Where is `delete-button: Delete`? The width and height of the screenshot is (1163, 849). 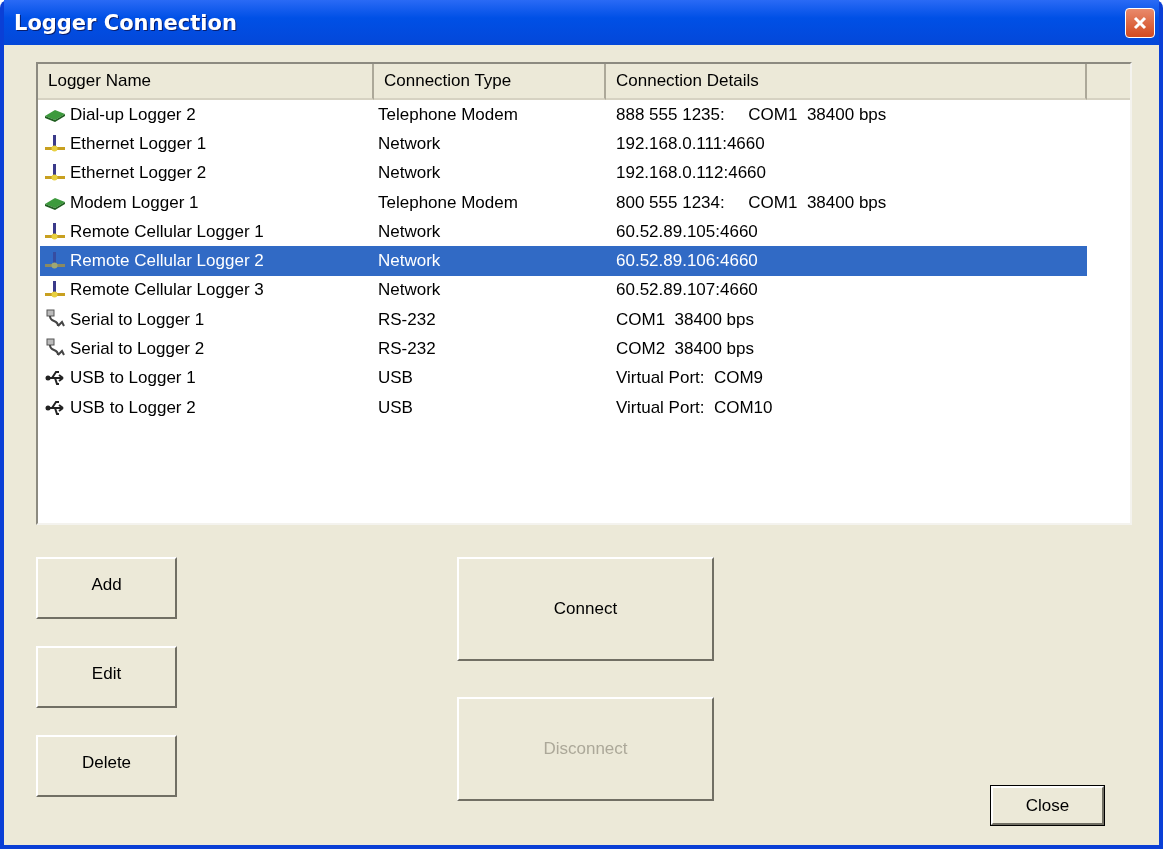
delete-button: Delete is located at coordinates (106, 766).